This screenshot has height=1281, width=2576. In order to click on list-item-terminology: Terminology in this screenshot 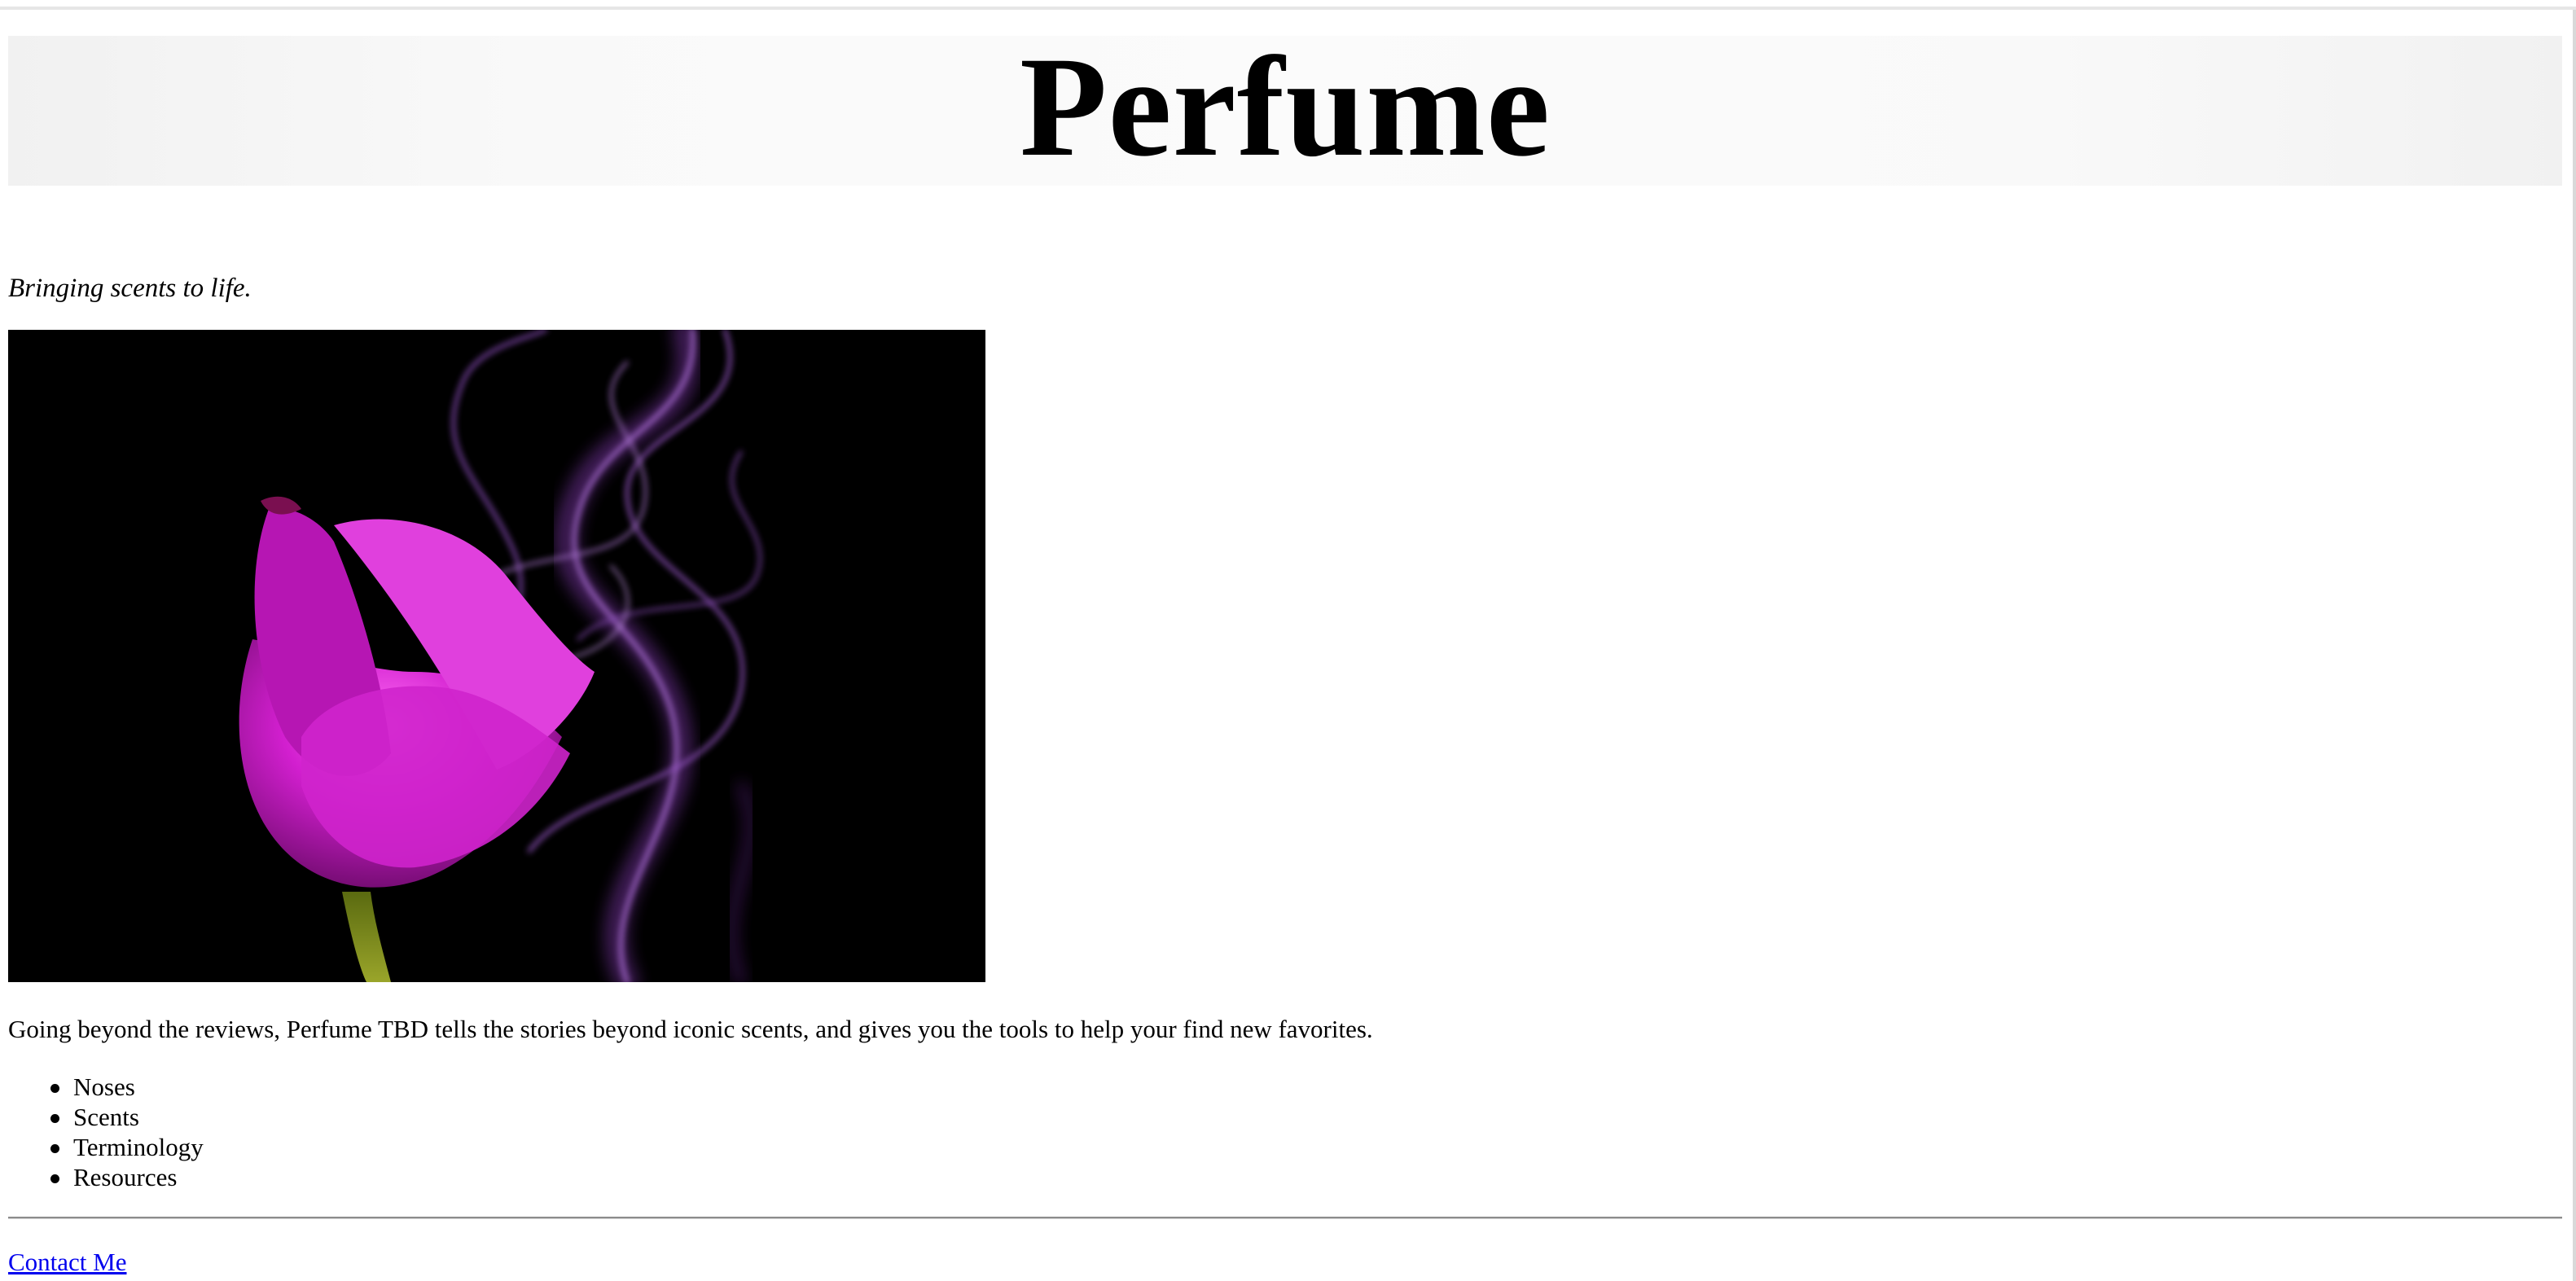, I will do `click(106, 1147)`.